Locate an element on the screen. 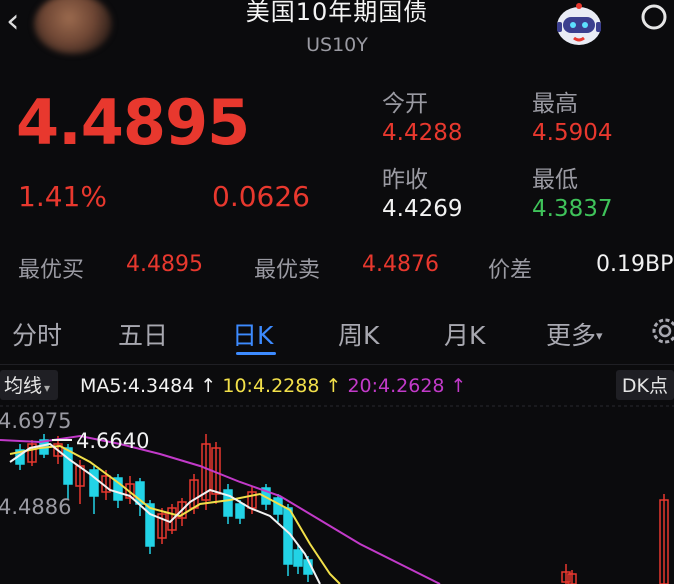 This screenshot has height=584, width=674. high-value: 4.5904 is located at coordinates (572, 133).